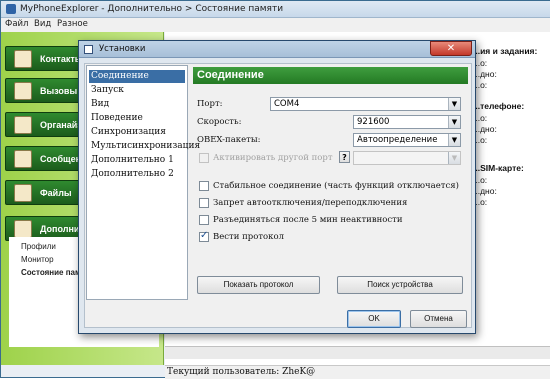  I want to click on obex-value: Автоопределение, so click(397, 140).